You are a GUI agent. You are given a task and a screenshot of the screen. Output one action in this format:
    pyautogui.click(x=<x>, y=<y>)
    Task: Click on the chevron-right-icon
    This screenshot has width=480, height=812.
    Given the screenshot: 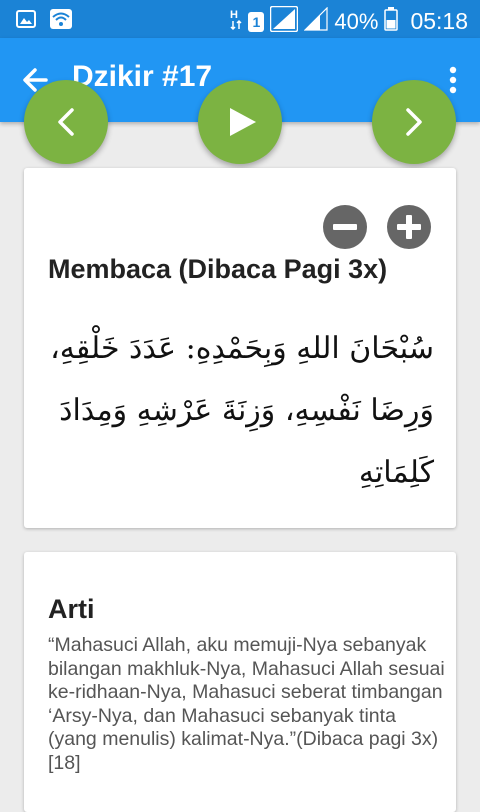 What is the action you would take?
    pyautogui.click(x=414, y=122)
    